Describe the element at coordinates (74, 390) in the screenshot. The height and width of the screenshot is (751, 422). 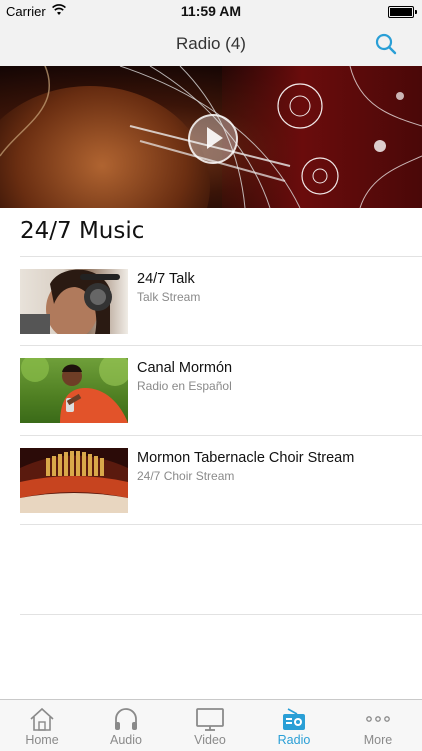
I see `canal-thumbnail` at that location.